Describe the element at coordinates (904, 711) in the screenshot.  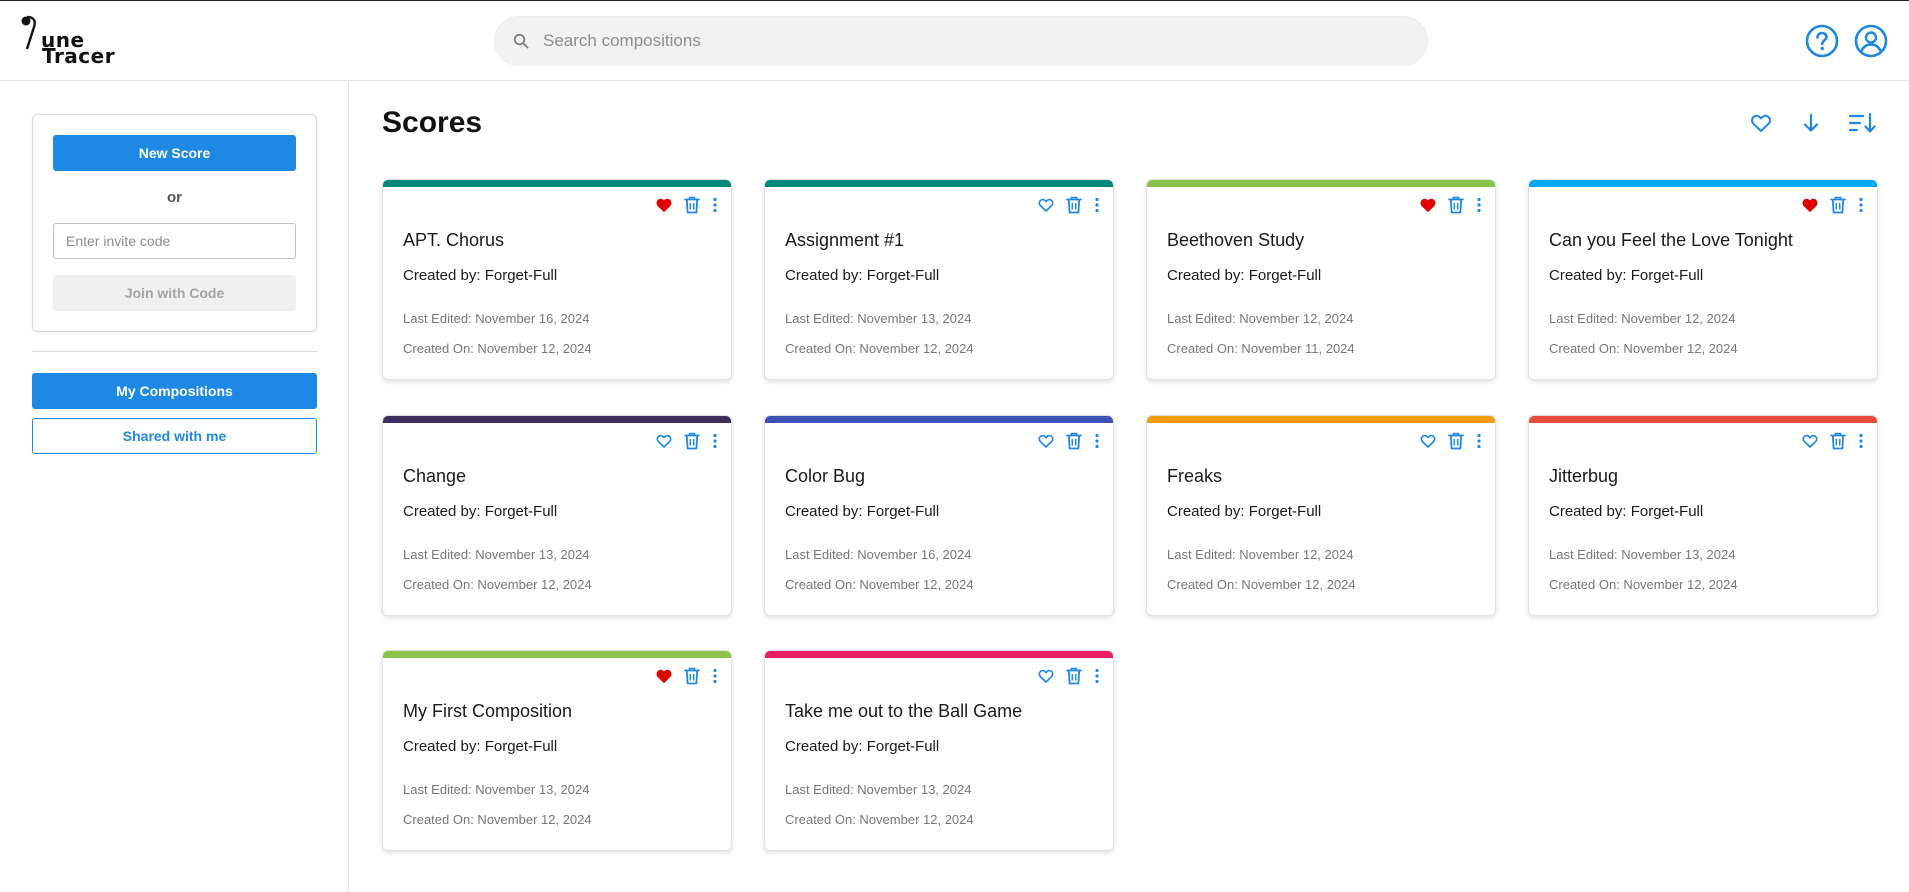
I see `card-title: Take me out to the Ball Game` at that location.